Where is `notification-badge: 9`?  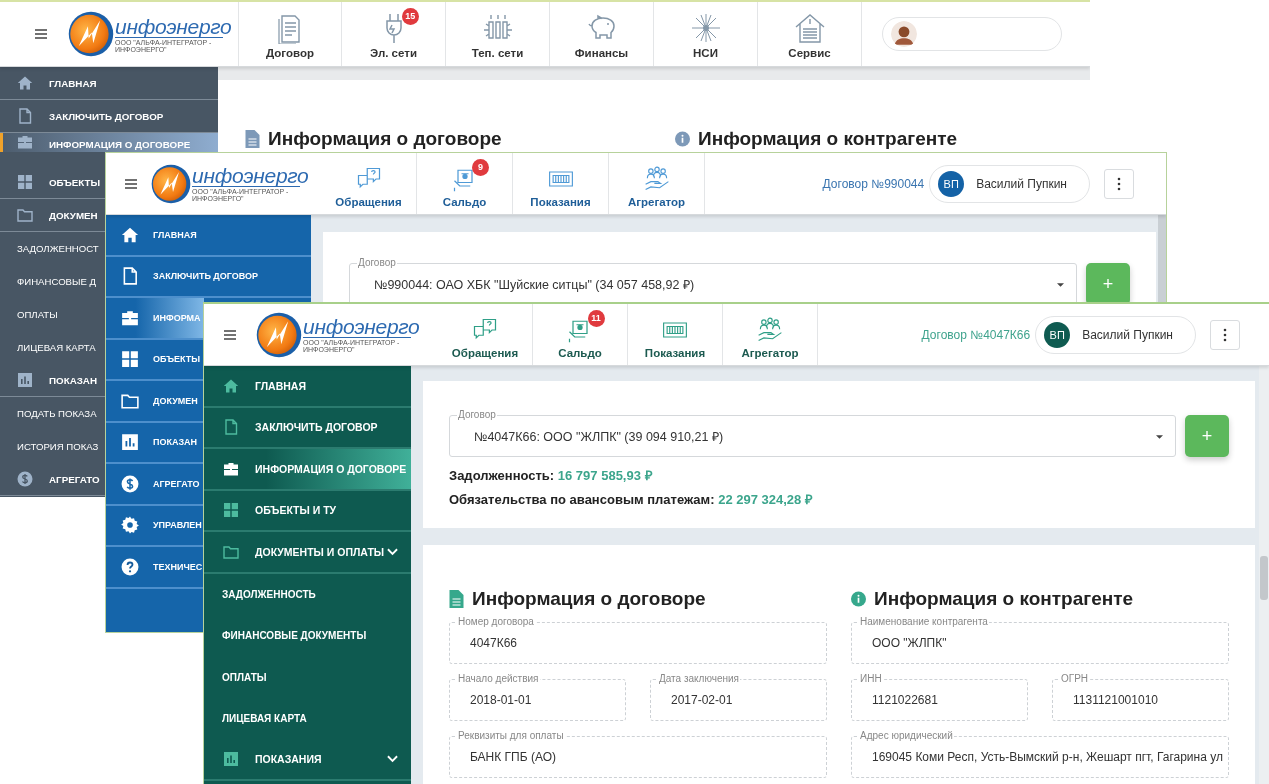 notification-badge: 9 is located at coordinates (481, 167).